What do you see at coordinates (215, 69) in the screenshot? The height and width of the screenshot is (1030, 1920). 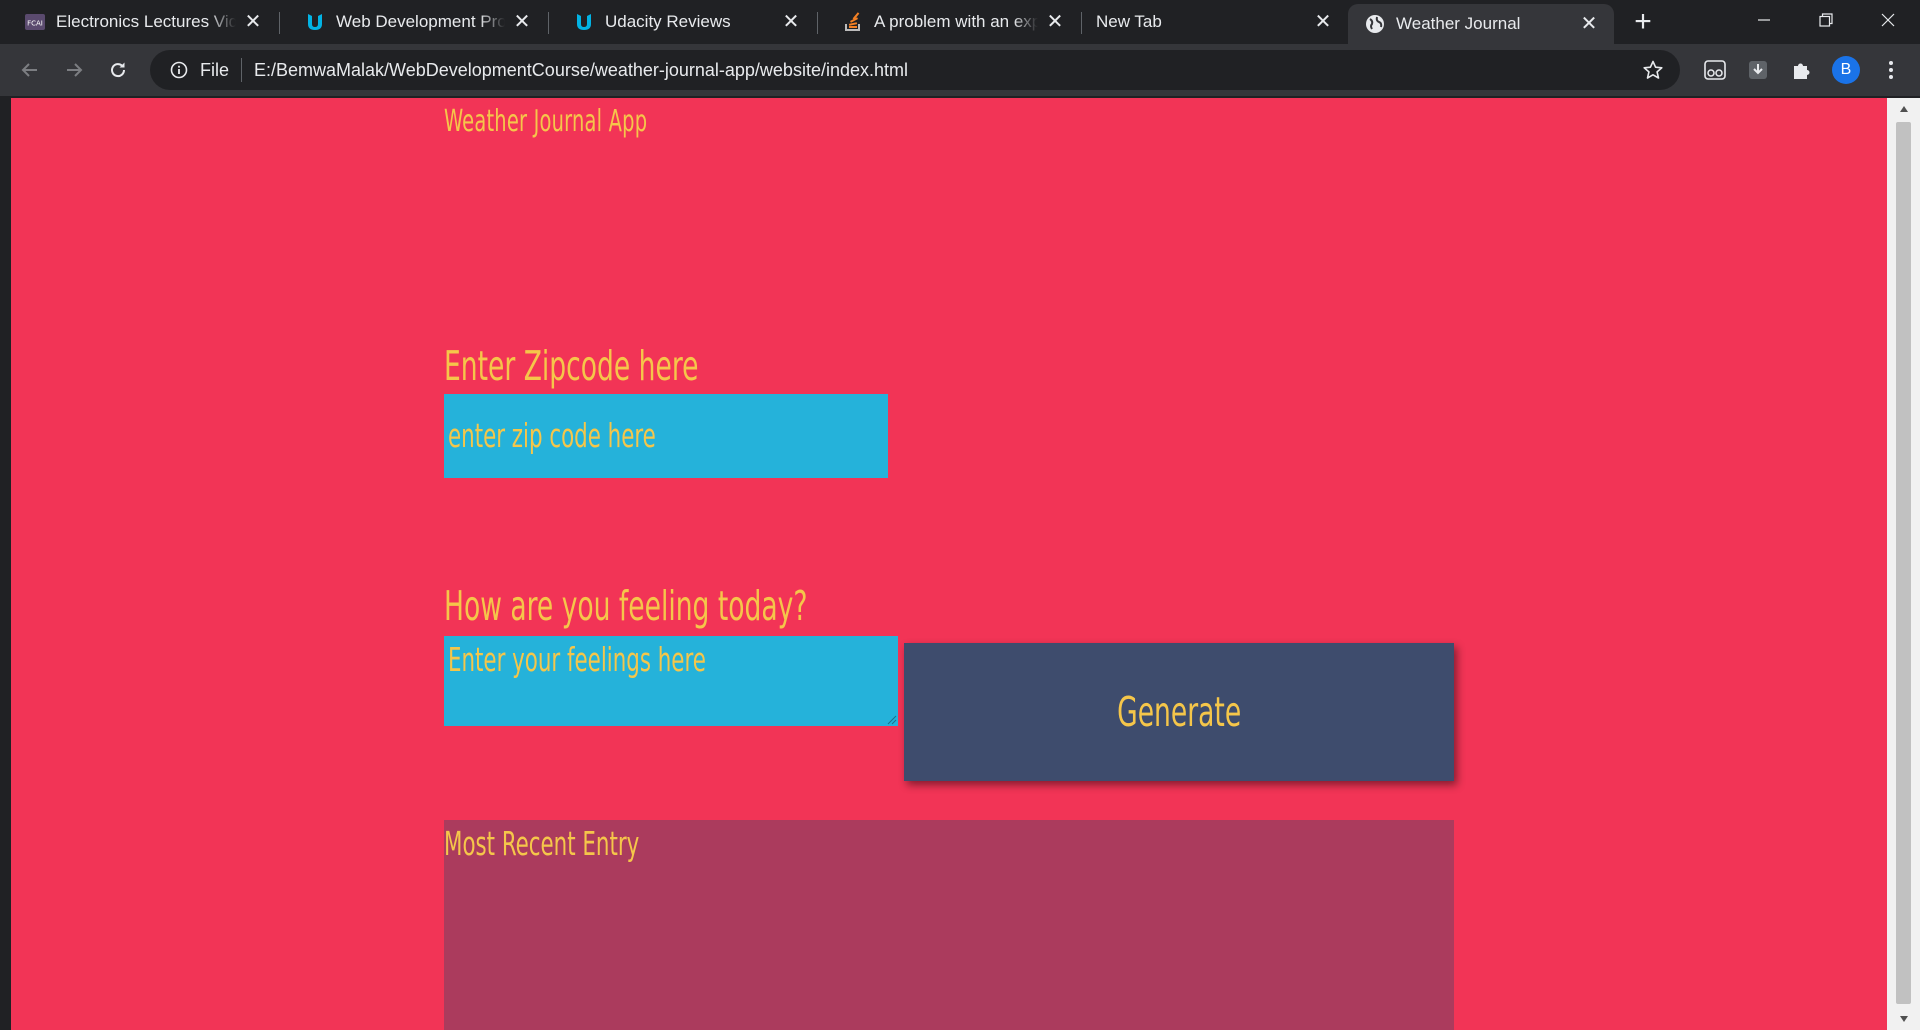 I see `scheme-label: File` at bounding box center [215, 69].